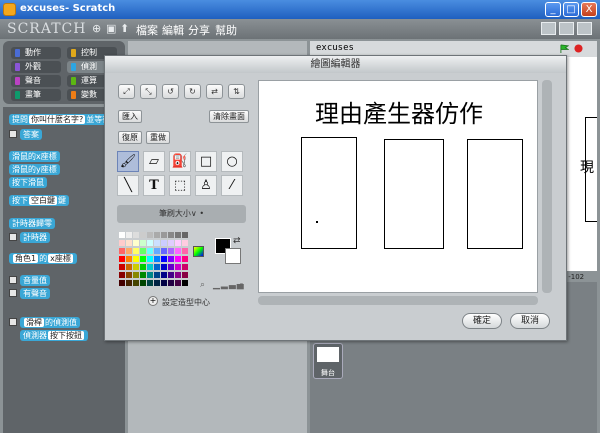  I want to click on ask-input: 你叫什麼名字?, so click(57, 119).